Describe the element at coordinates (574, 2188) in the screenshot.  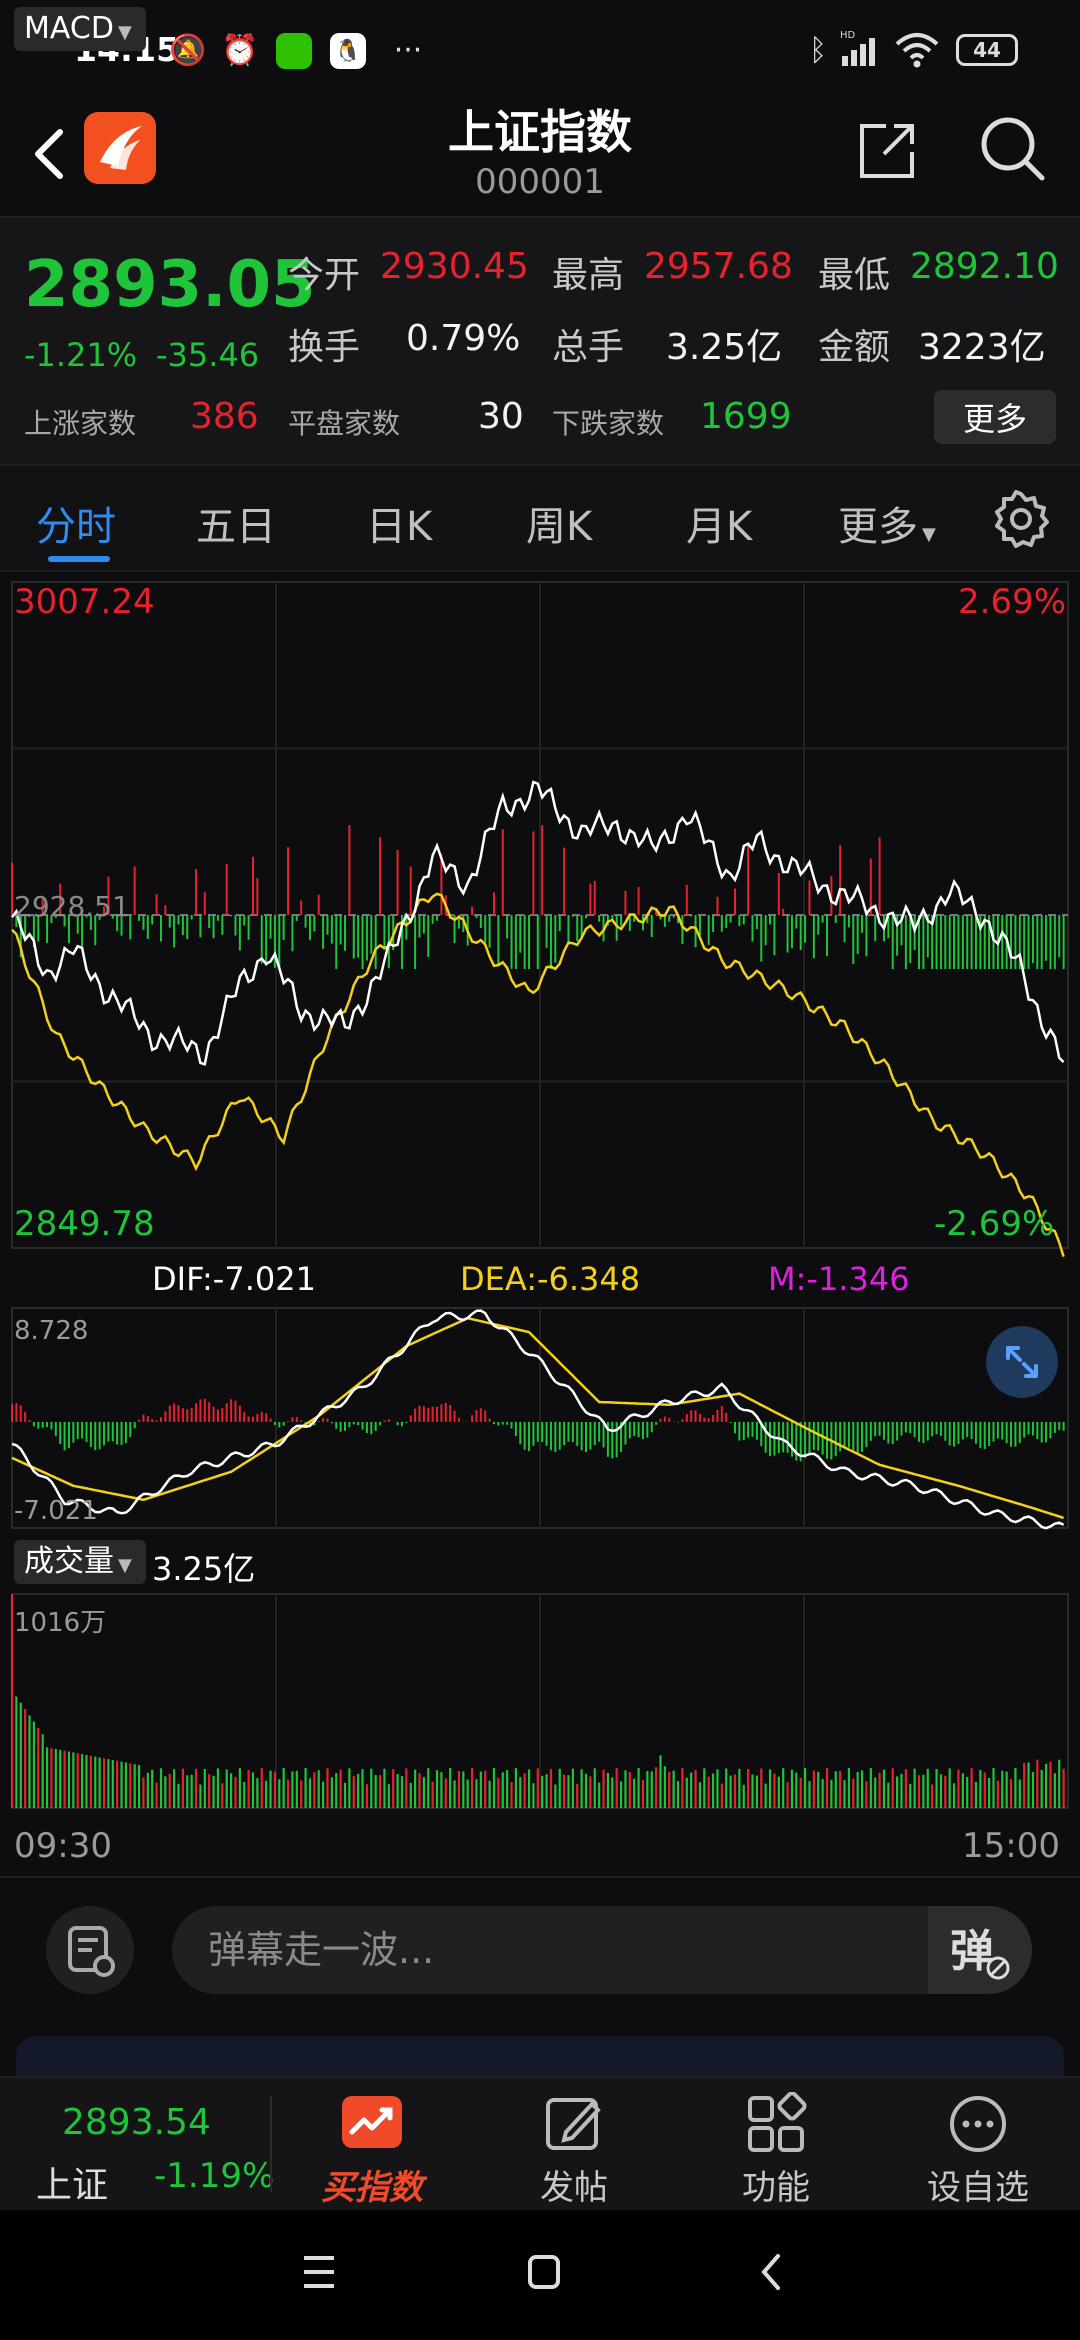
I see `nav-post-label: 发帖` at that location.